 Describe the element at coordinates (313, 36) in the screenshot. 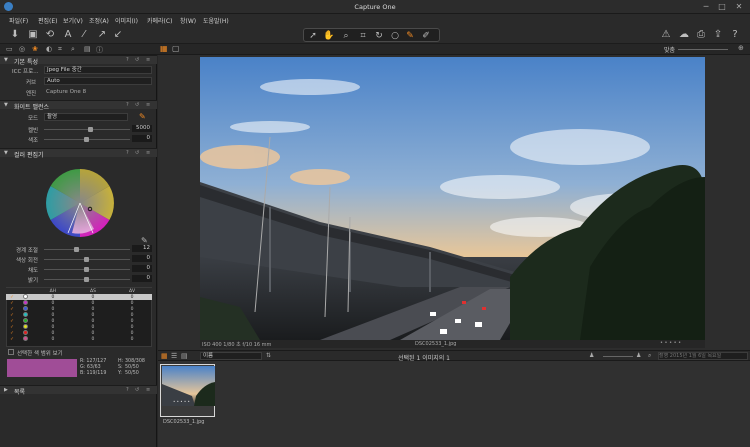

I see `select-cursor-icon: ➚` at that location.